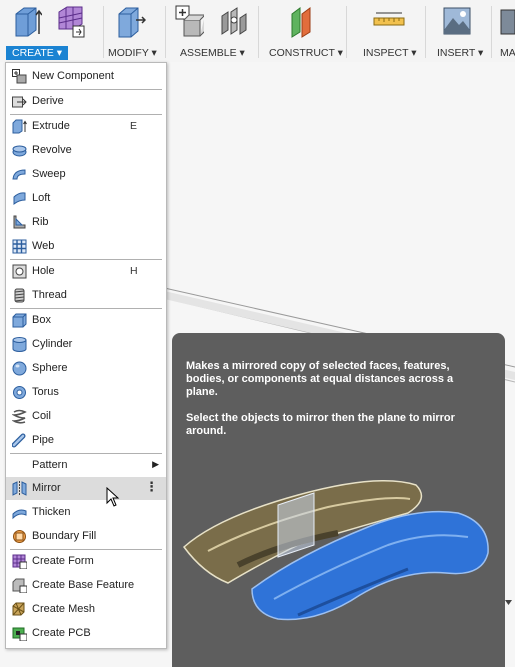 This screenshot has height=667, width=515. I want to click on create-menu-button: CREATE ▾, so click(37, 53).